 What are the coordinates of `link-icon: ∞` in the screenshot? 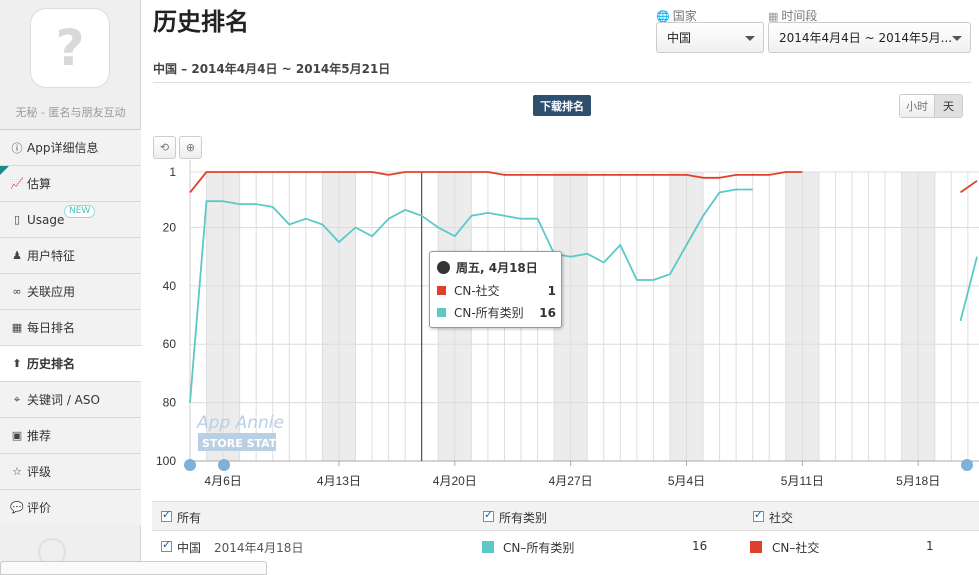 It's located at (17, 291).